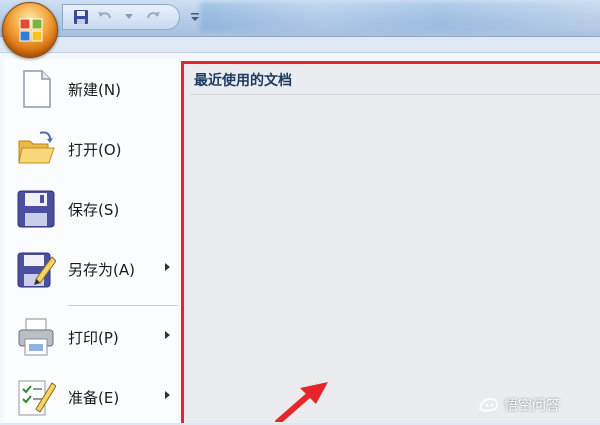  What do you see at coordinates (36, 270) in the screenshot?
I see `save-as-icon` at bounding box center [36, 270].